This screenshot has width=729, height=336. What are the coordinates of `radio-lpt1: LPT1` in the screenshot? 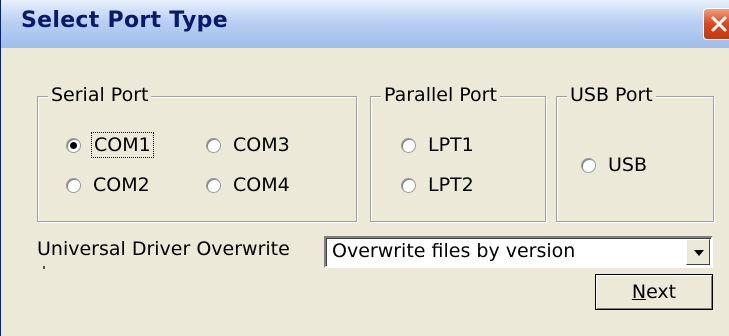 It's located at (437, 145).